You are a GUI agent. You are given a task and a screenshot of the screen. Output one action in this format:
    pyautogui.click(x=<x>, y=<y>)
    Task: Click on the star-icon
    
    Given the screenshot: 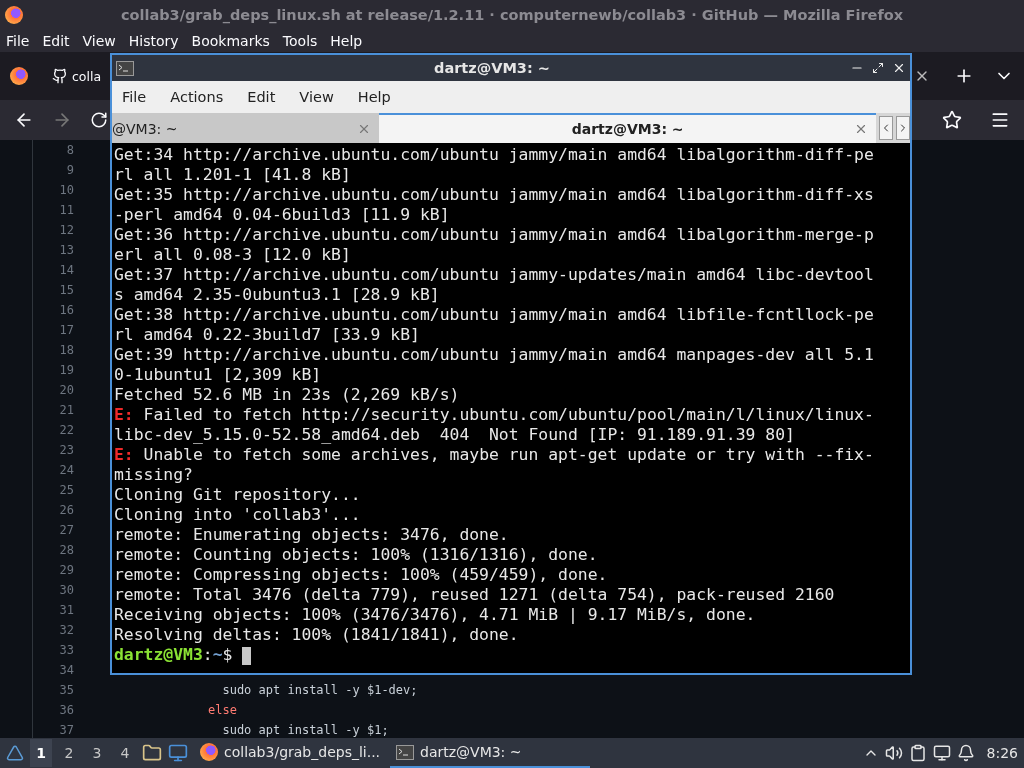 What is the action you would take?
    pyautogui.click(x=952, y=120)
    